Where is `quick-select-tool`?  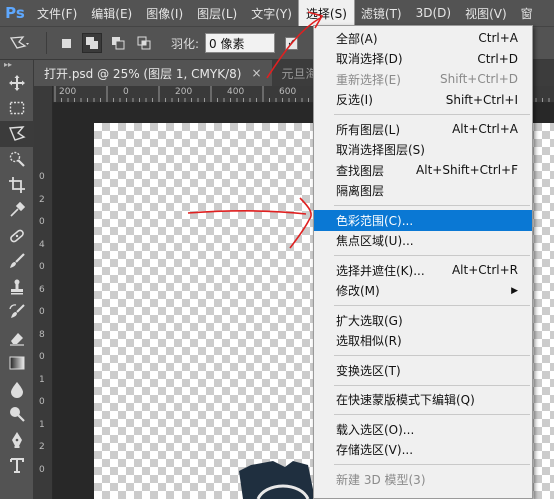
quick-select-tool is located at coordinates (17, 160).